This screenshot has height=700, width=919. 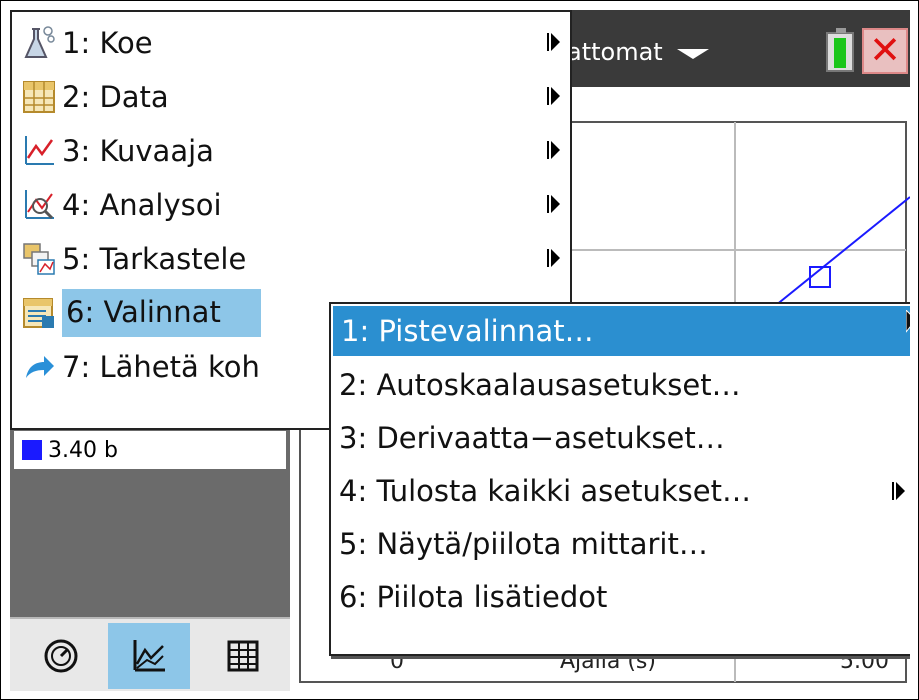 I want to click on table-view-button, so click(x=243, y=656).